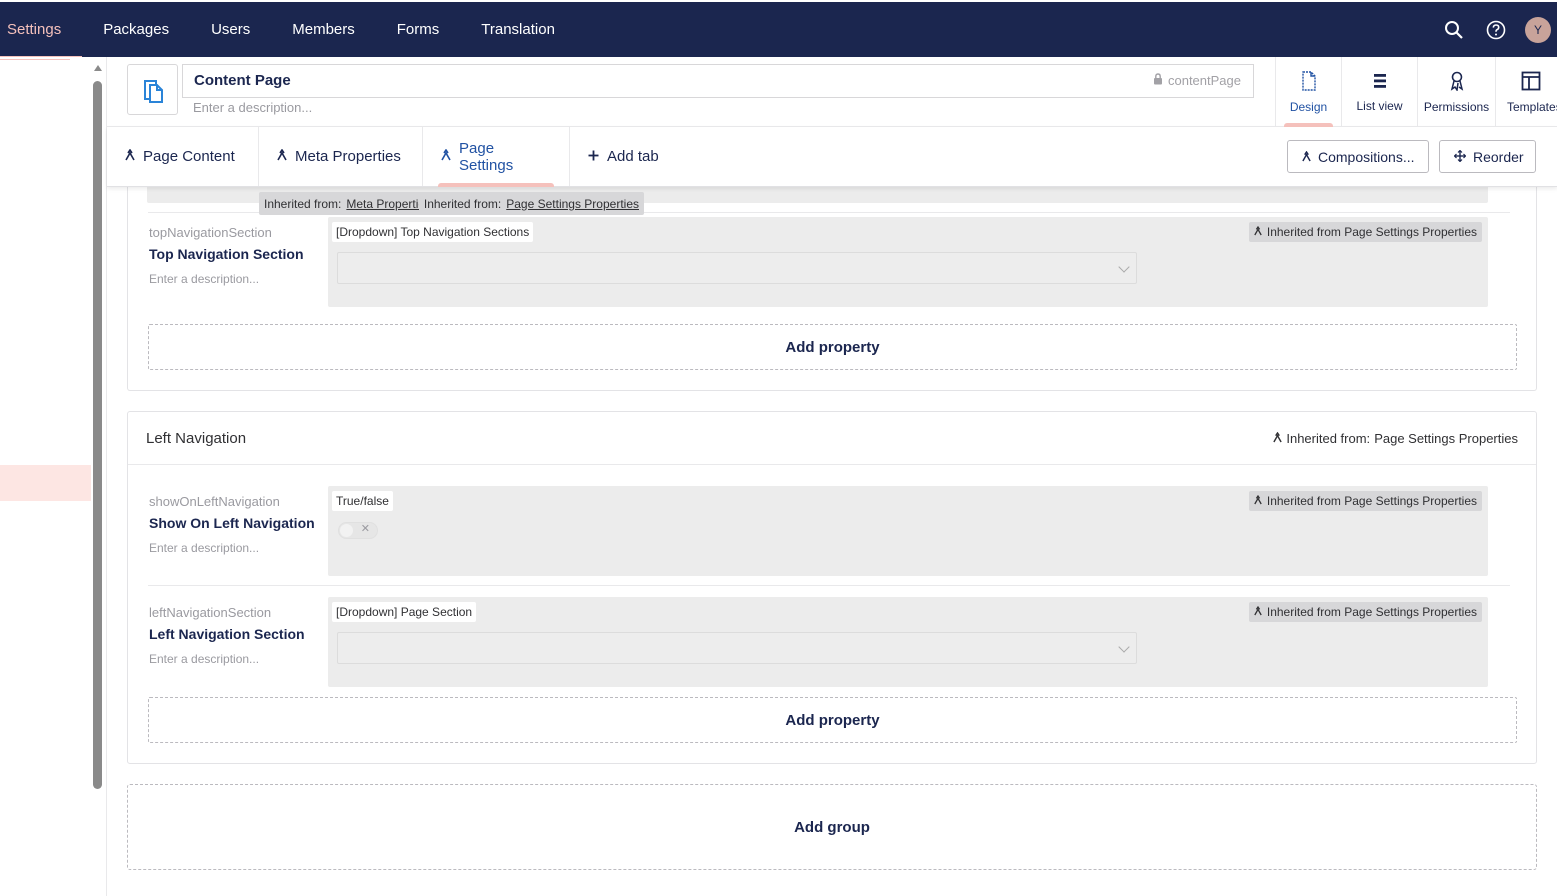 The height and width of the screenshot is (896, 1557). I want to click on search-icon, so click(1454, 30).